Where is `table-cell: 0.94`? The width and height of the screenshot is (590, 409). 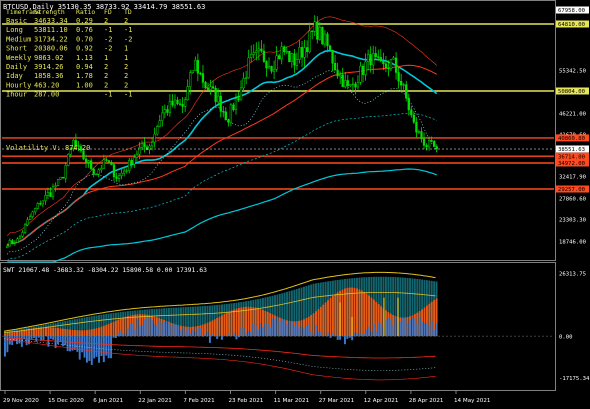 table-cell: 0.94 is located at coordinates (84, 67).